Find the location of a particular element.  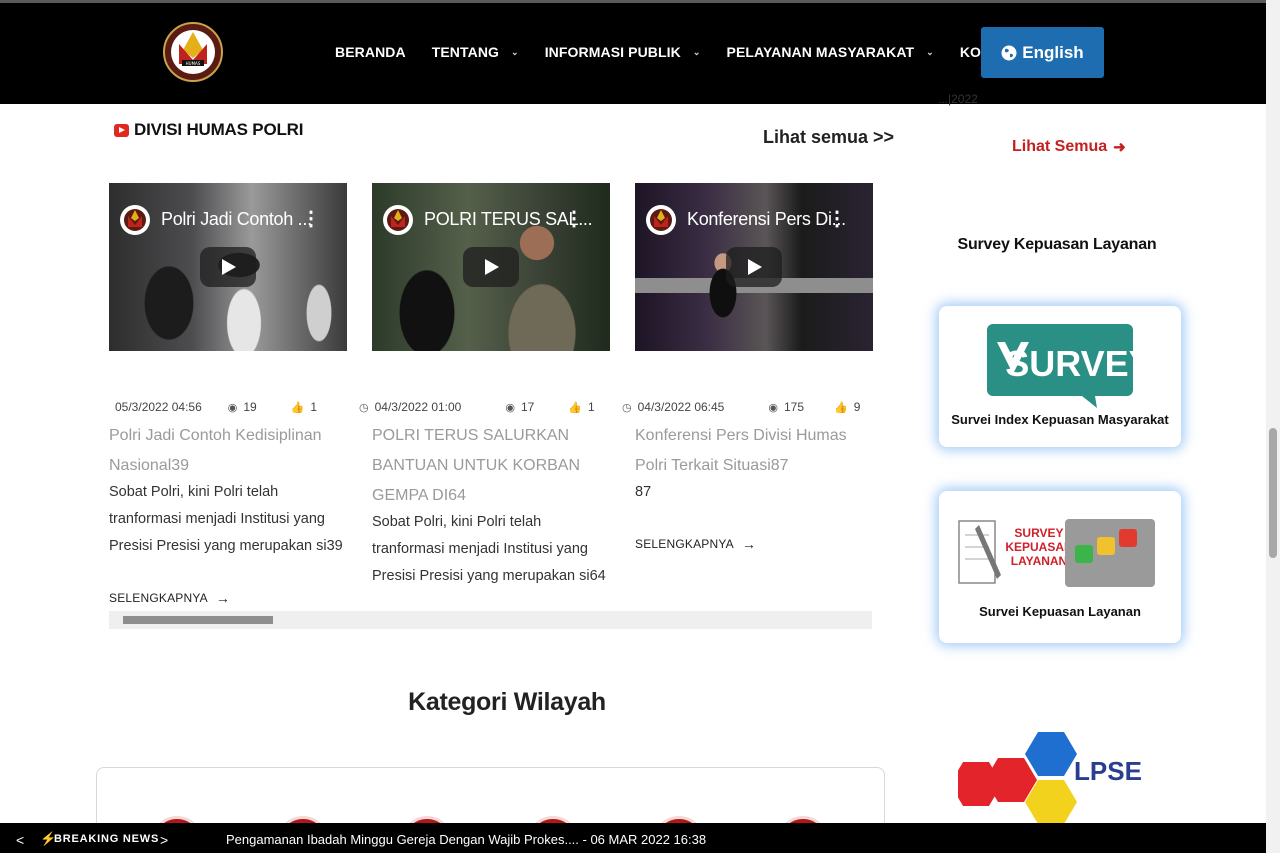

survey-heading: Survey Kepuasan Layanan is located at coordinates (1057, 244).